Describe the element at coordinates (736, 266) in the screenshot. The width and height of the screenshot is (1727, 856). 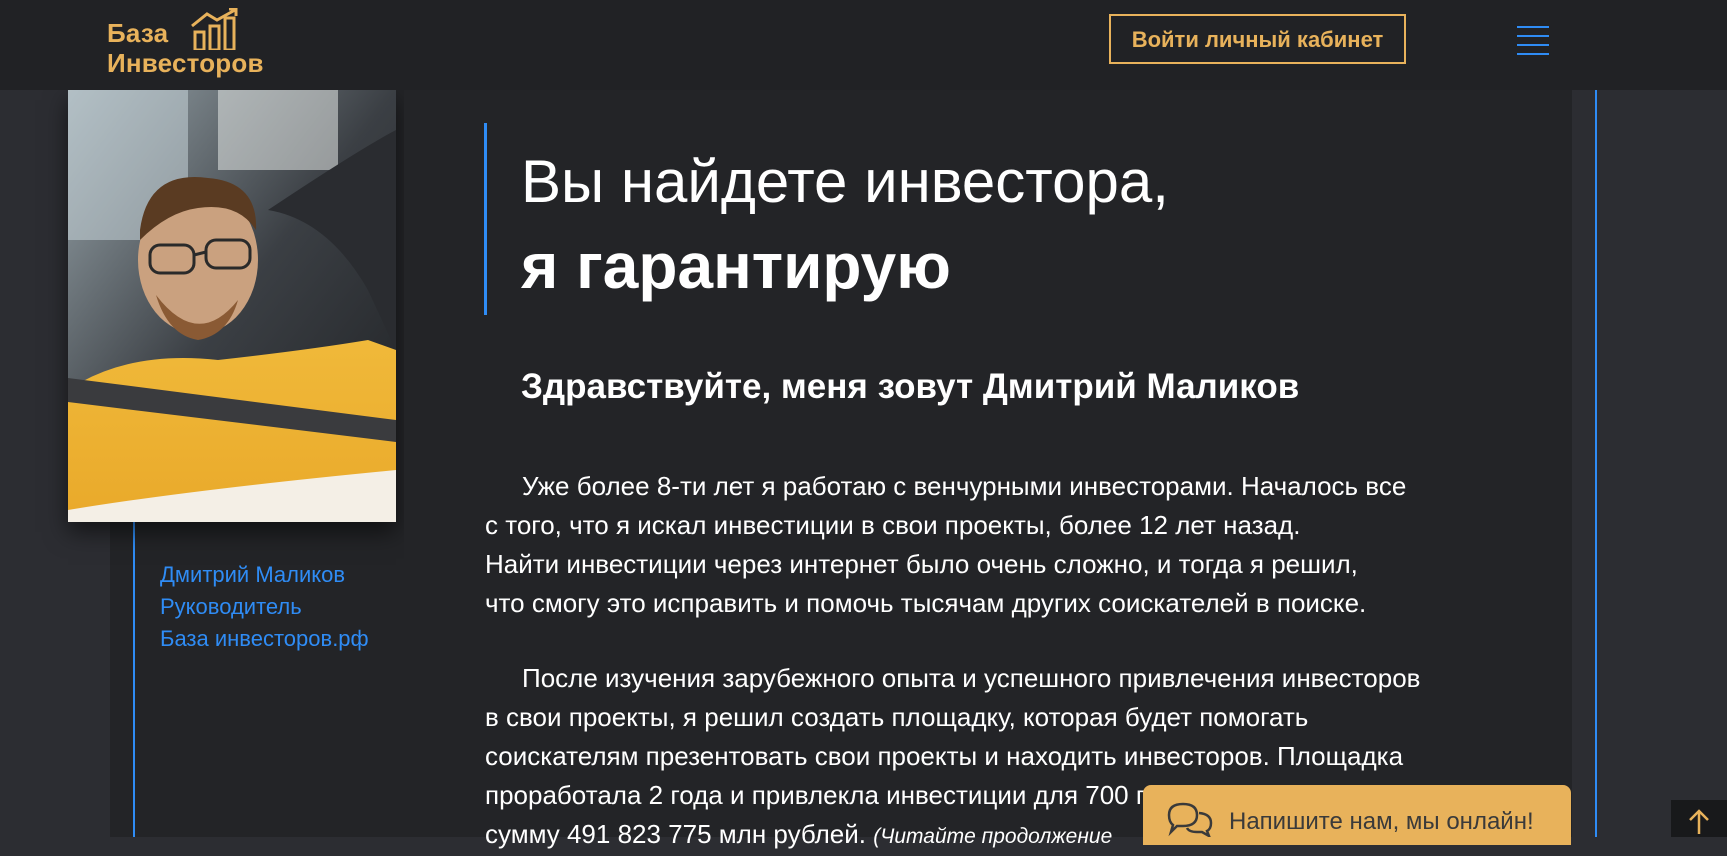
I see `headline-line2: я гарантирую` at that location.